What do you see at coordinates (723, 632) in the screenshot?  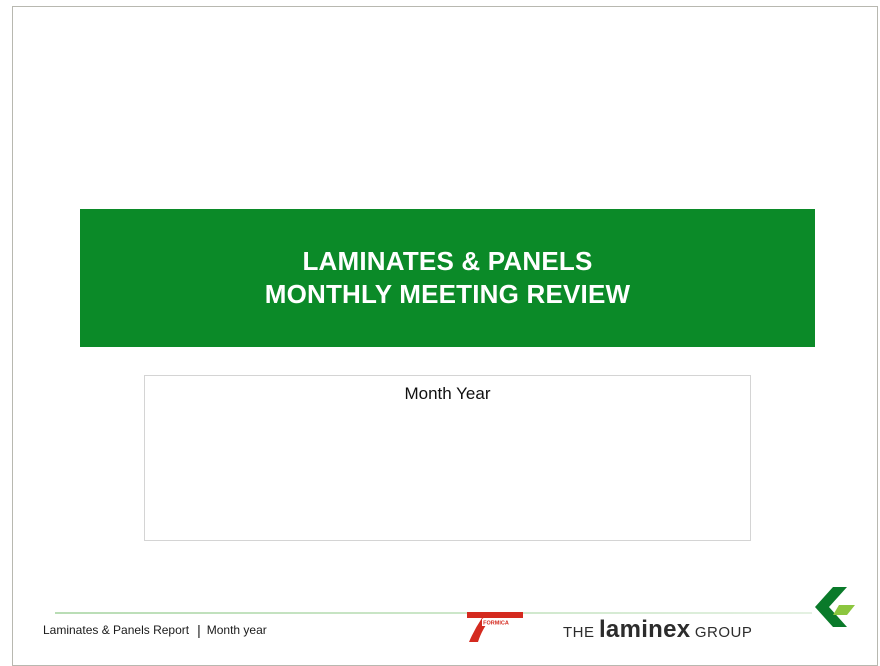 I see `laminex-logo-group: GROUP` at bounding box center [723, 632].